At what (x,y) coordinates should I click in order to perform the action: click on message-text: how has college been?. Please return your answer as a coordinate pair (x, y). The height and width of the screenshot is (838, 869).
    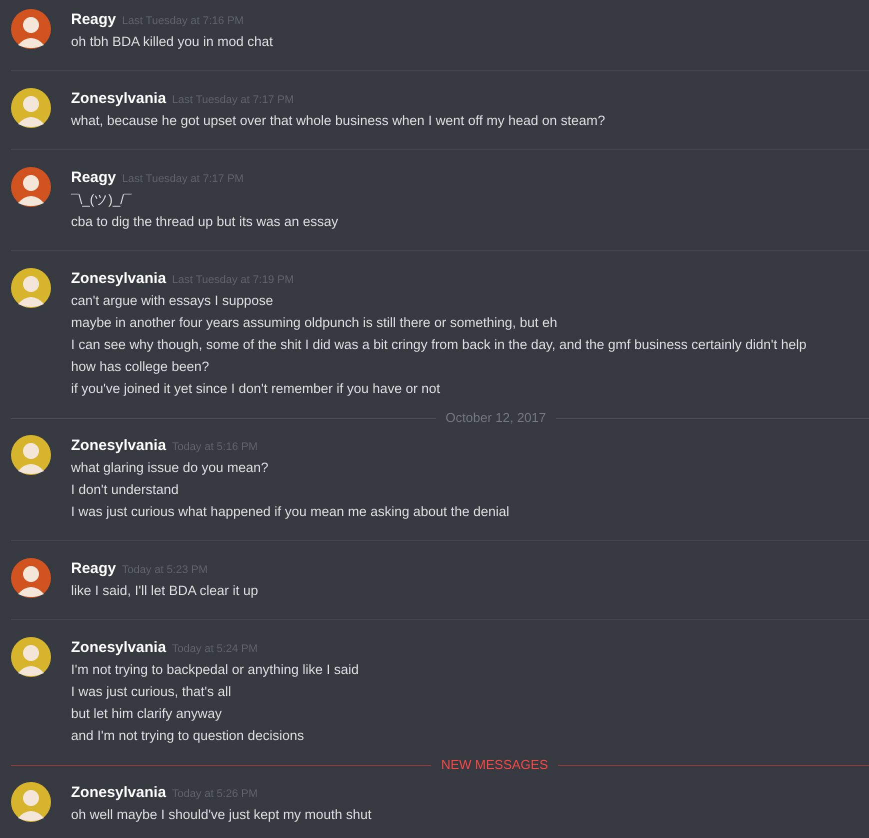
    Looking at the image, I should click on (140, 367).